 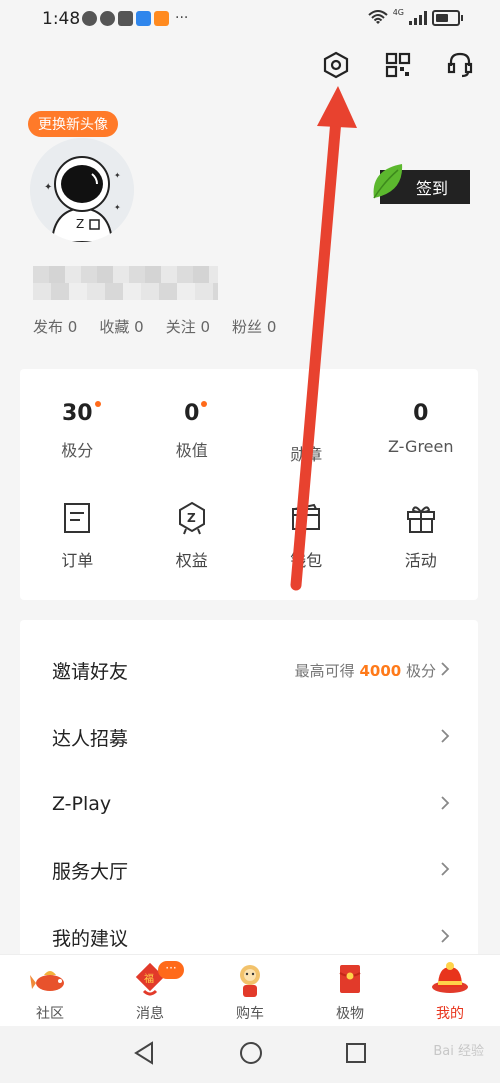 I want to click on status-time: 1:48, so click(x=61, y=19).